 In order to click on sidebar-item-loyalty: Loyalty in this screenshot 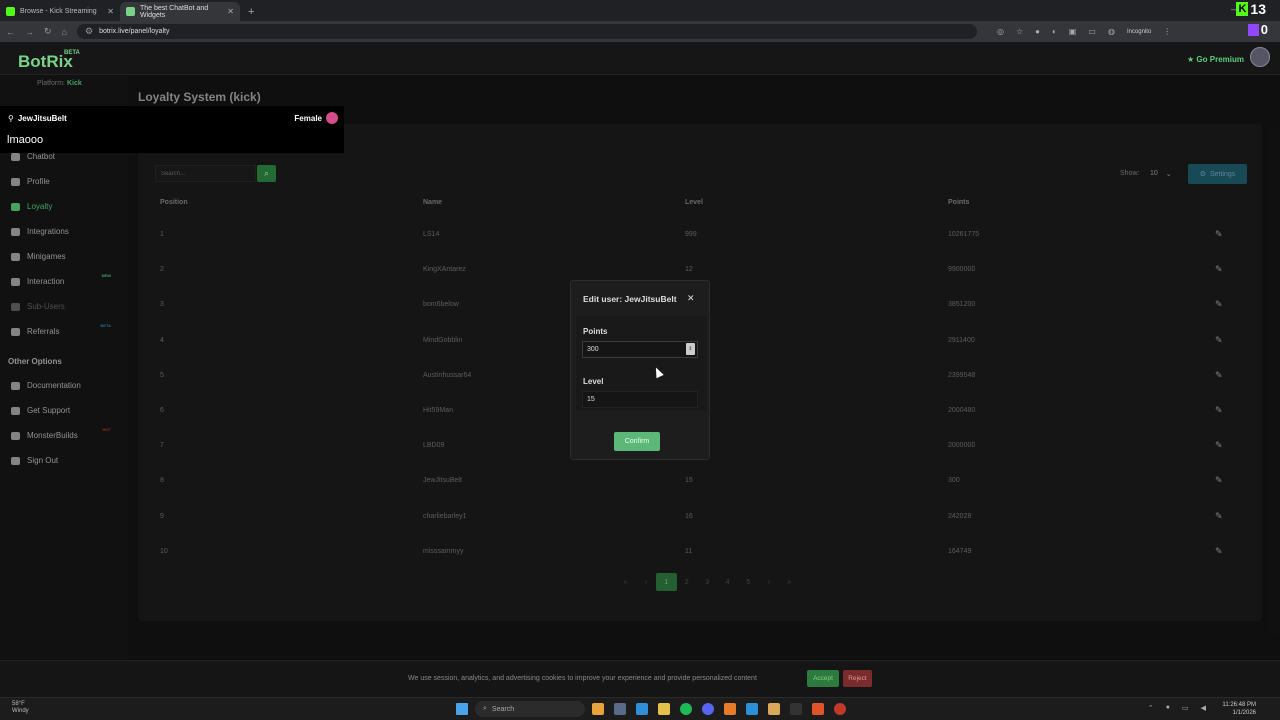, I will do `click(66, 206)`.